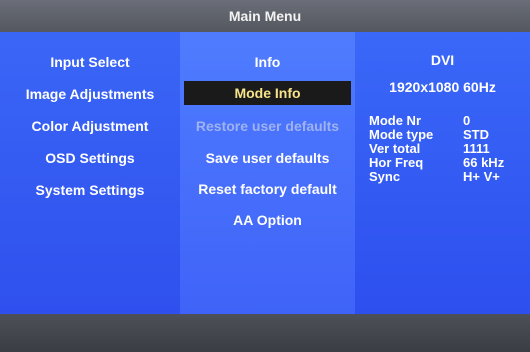 Image resolution: width=530 pixels, height=352 pixels. Describe the element at coordinates (265, 333) in the screenshot. I see `menu-footer-bar` at that location.